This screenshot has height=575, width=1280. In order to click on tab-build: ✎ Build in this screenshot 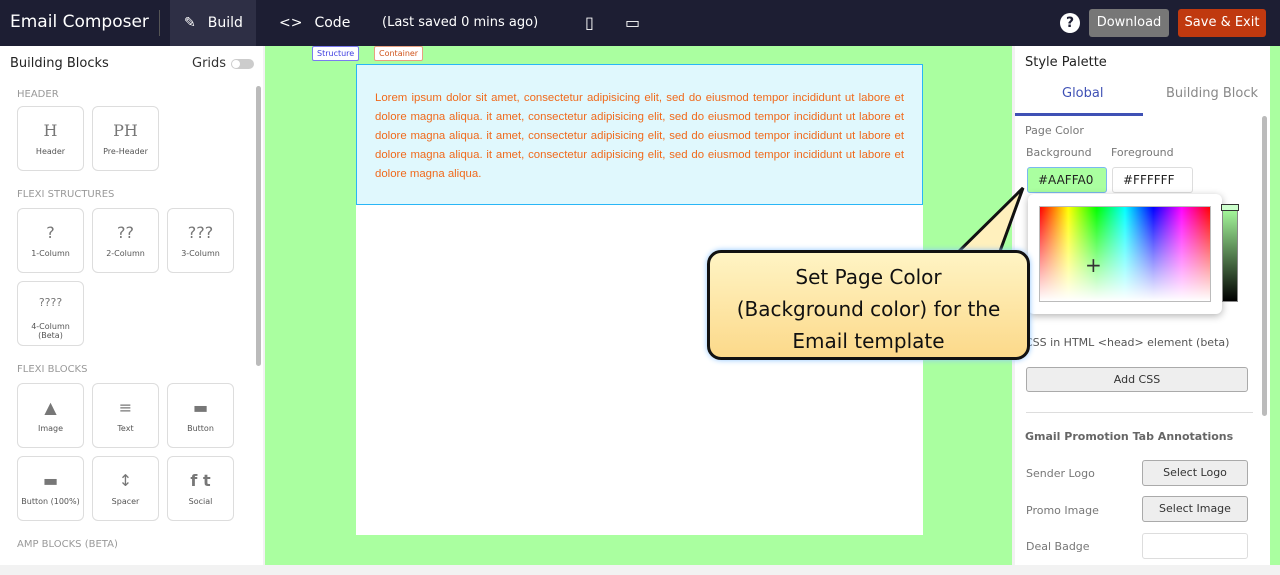, I will do `click(213, 23)`.